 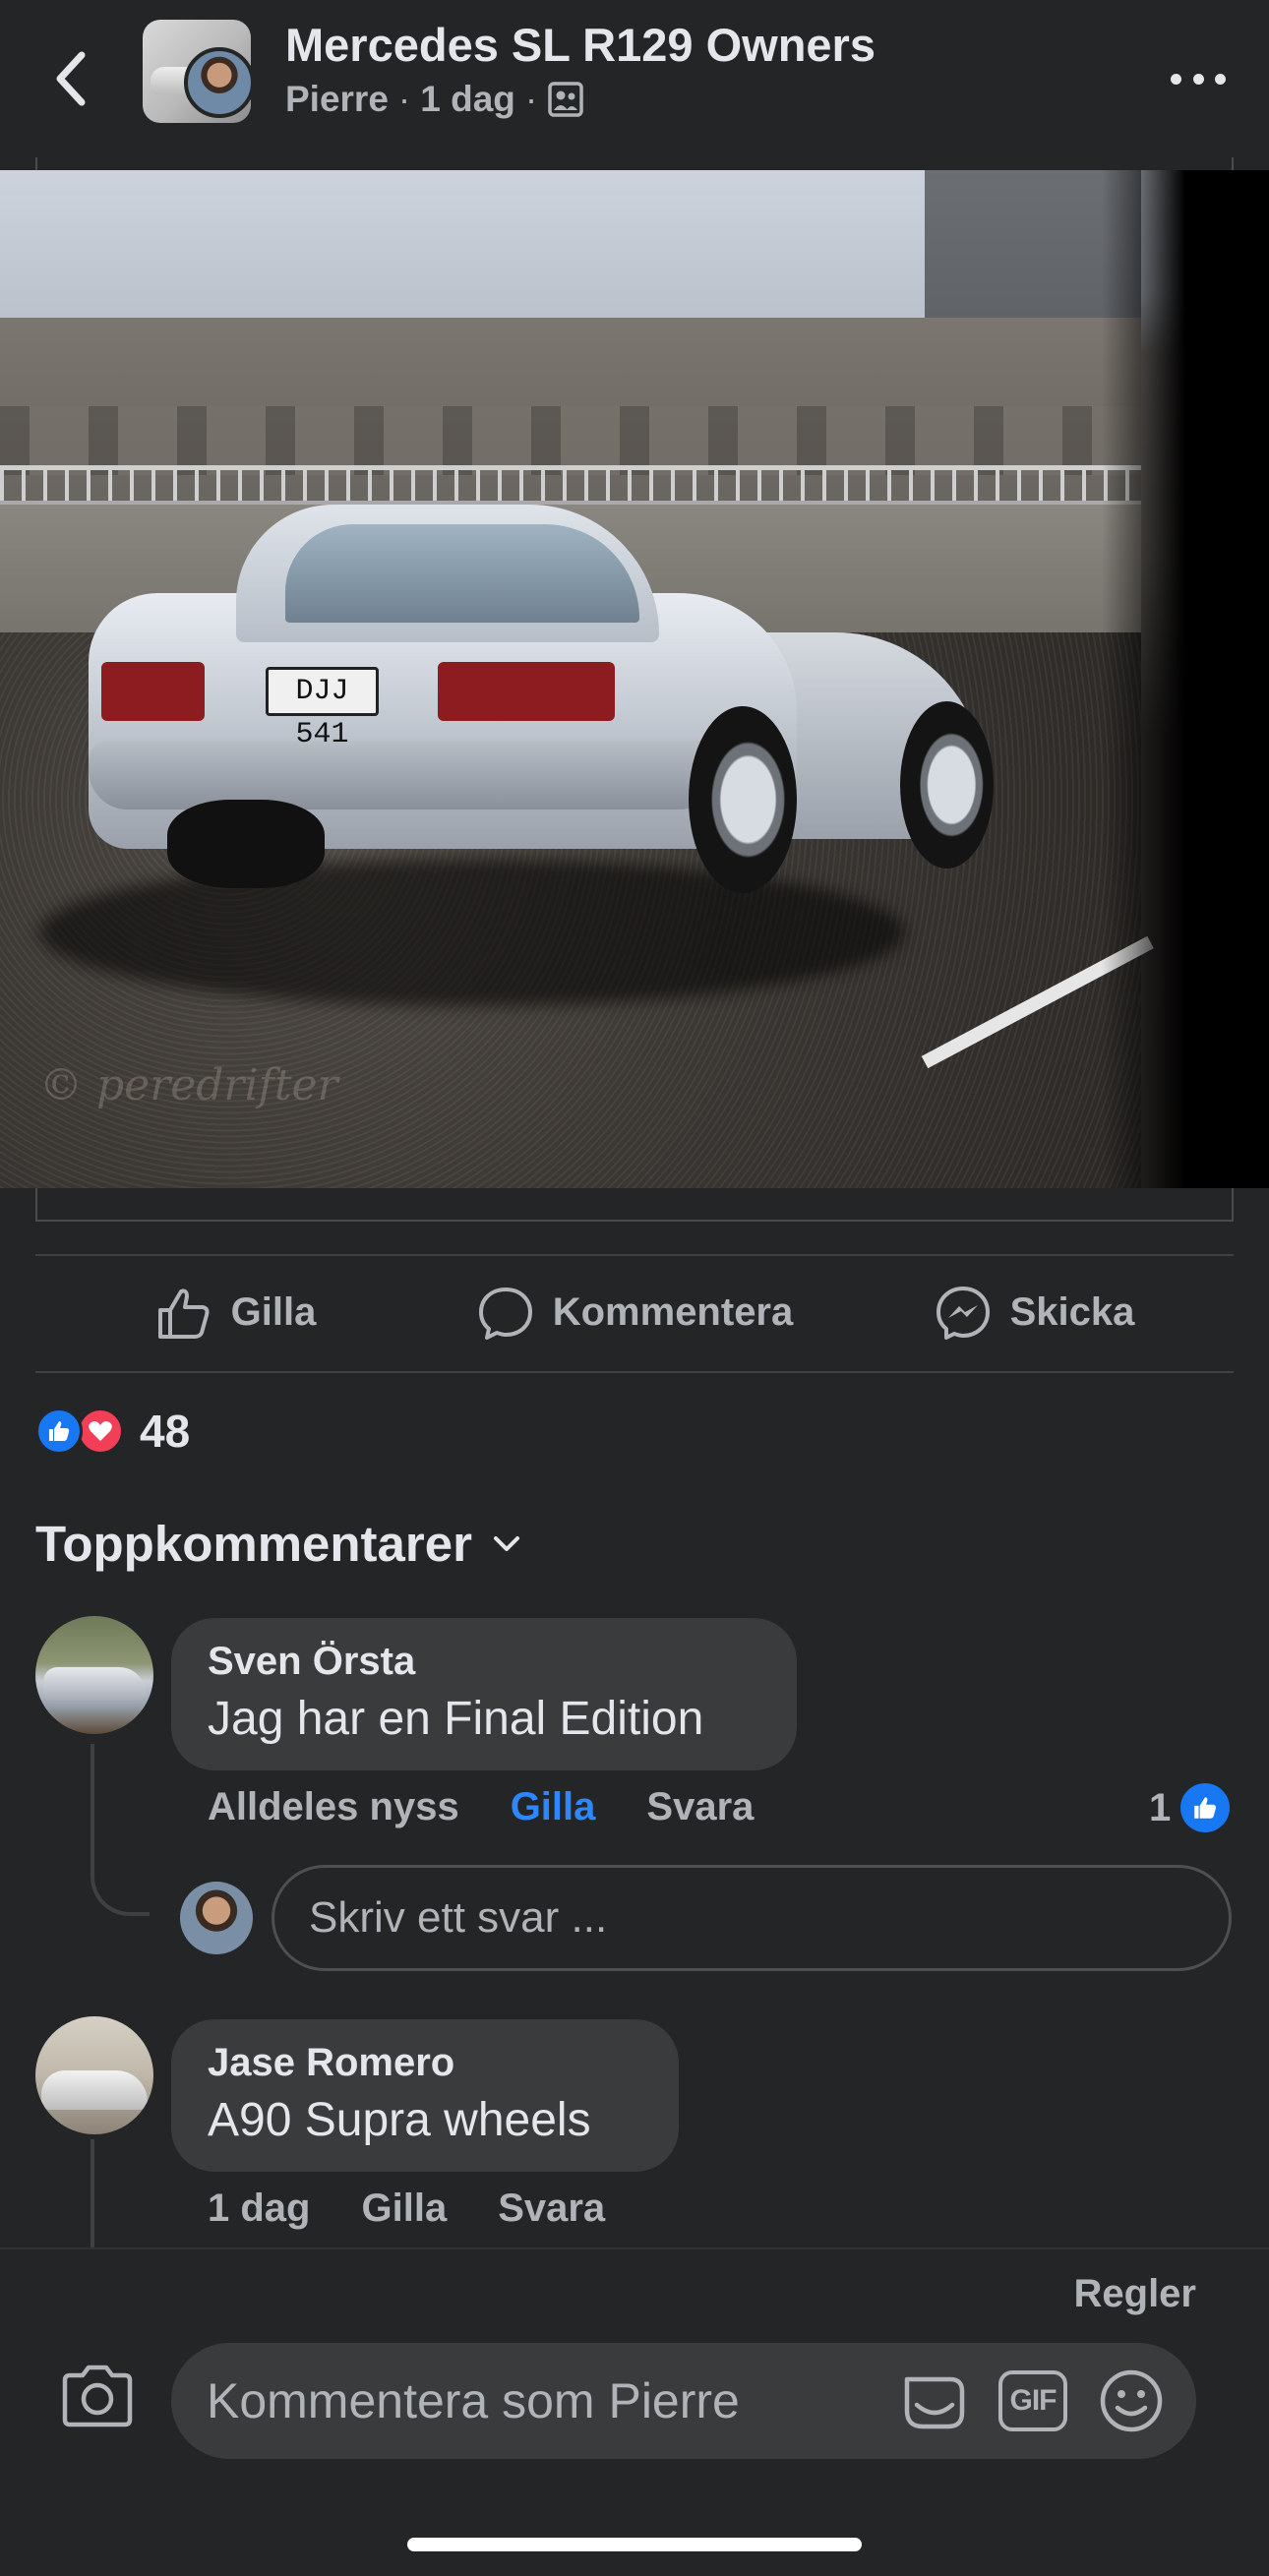 I want to click on tail-light-left, so click(x=153, y=691).